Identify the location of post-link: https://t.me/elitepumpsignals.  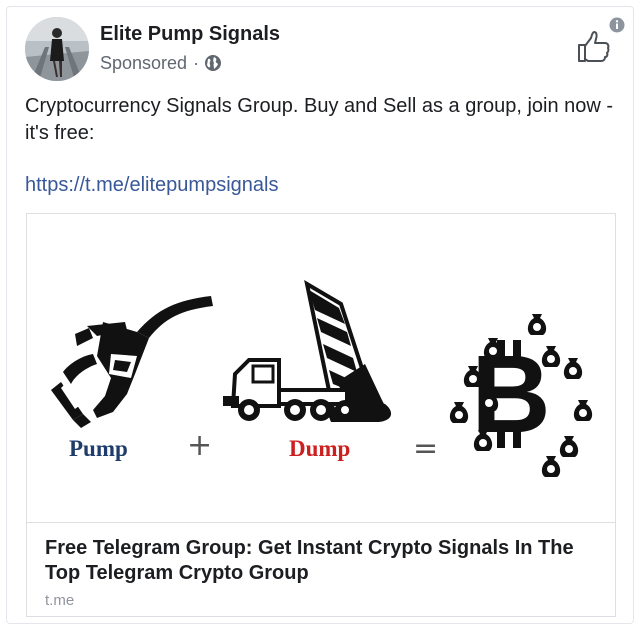
(151, 185).